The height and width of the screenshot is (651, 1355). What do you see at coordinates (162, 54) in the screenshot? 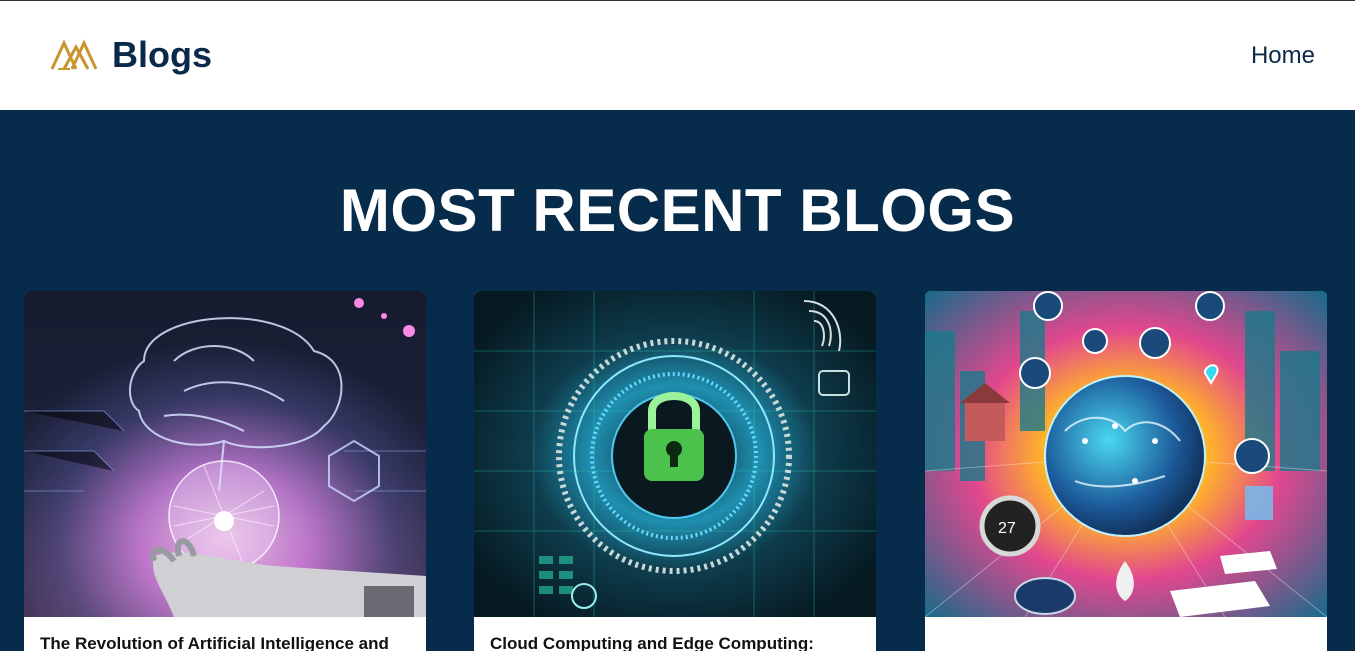
I see `brand-name: Blogs` at bounding box center [162, 54].